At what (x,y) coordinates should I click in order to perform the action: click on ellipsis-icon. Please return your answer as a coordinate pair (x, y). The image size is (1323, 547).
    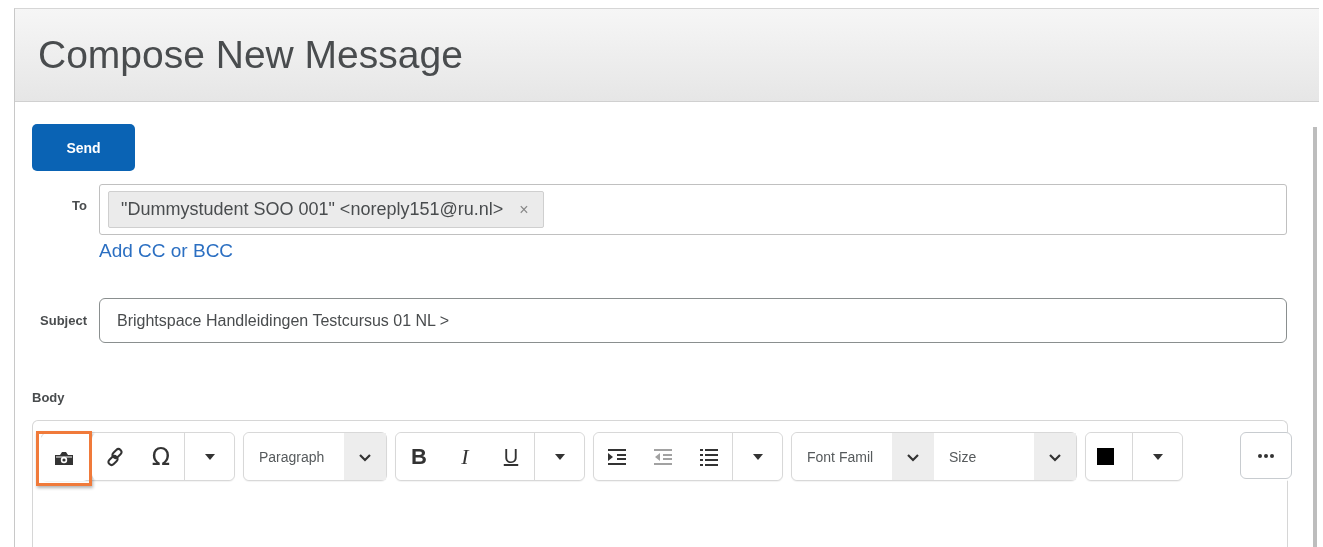
    Looking at the image, I should click on (1266, 455).